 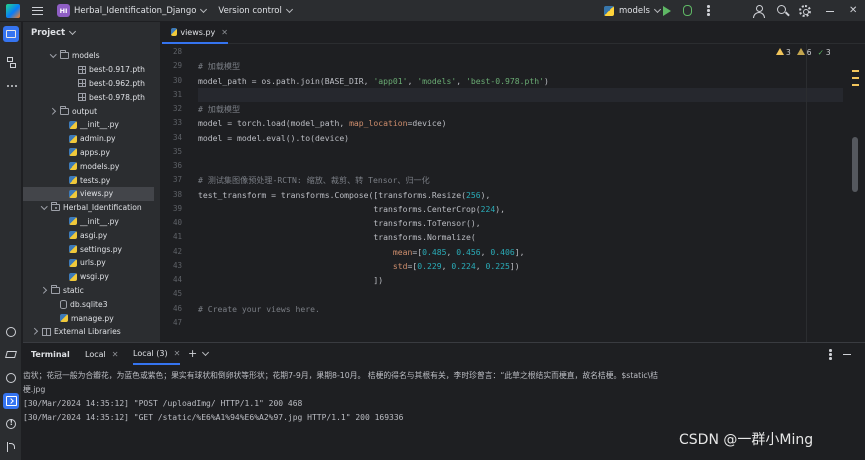 What do you see at coordinates (759, 11) in the screenshot?
I see `add-user-icon` at bounding box center [759, 11].